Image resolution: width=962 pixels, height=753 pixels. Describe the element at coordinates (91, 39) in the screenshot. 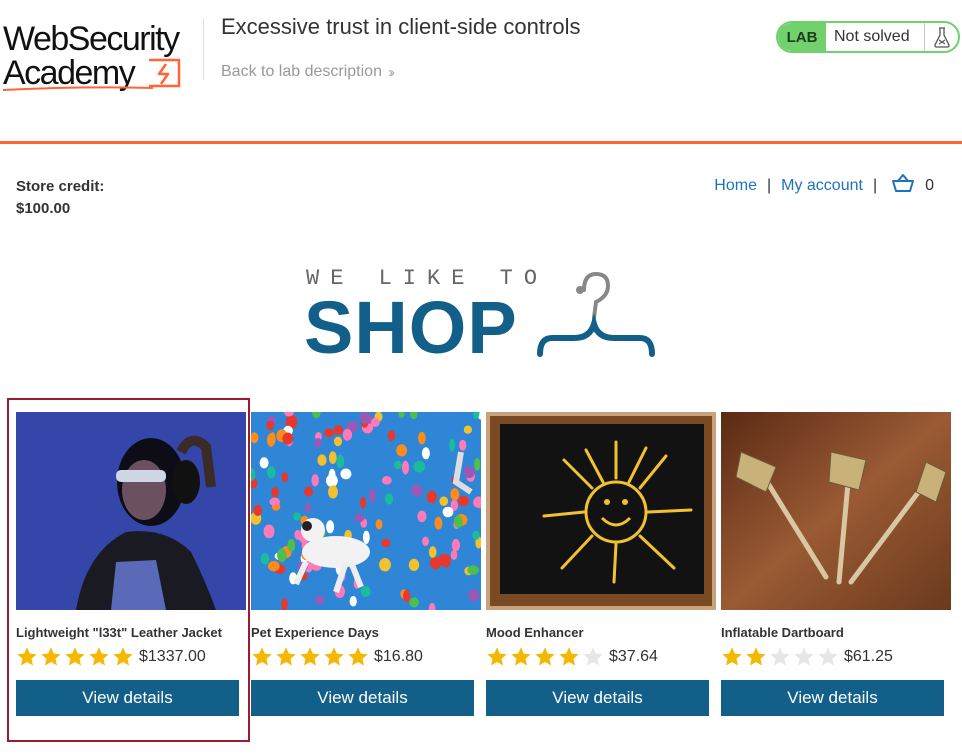

I see `svg-text: WebSecurity` at that location.